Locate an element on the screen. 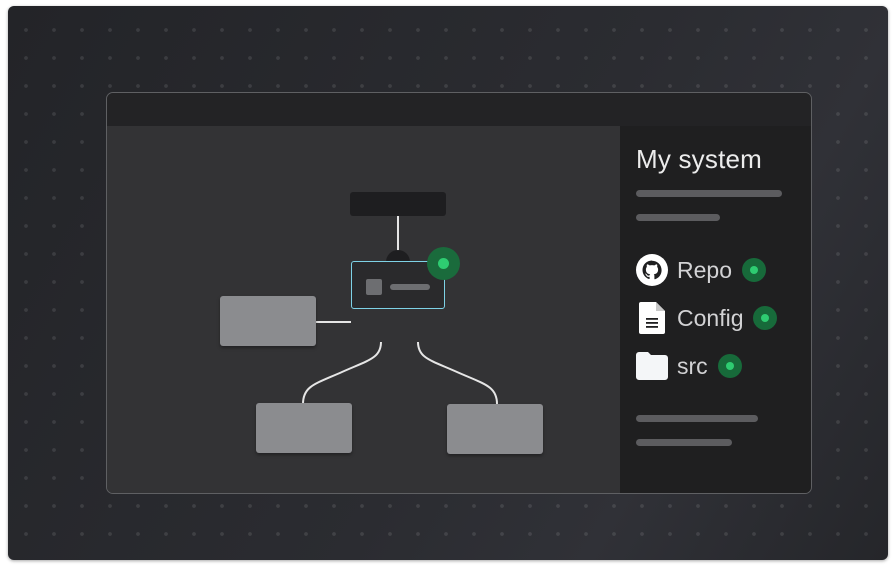 This screenshot has width=896, height=572. sidebar-item-label: Repo is located at coordinates (704, 269).